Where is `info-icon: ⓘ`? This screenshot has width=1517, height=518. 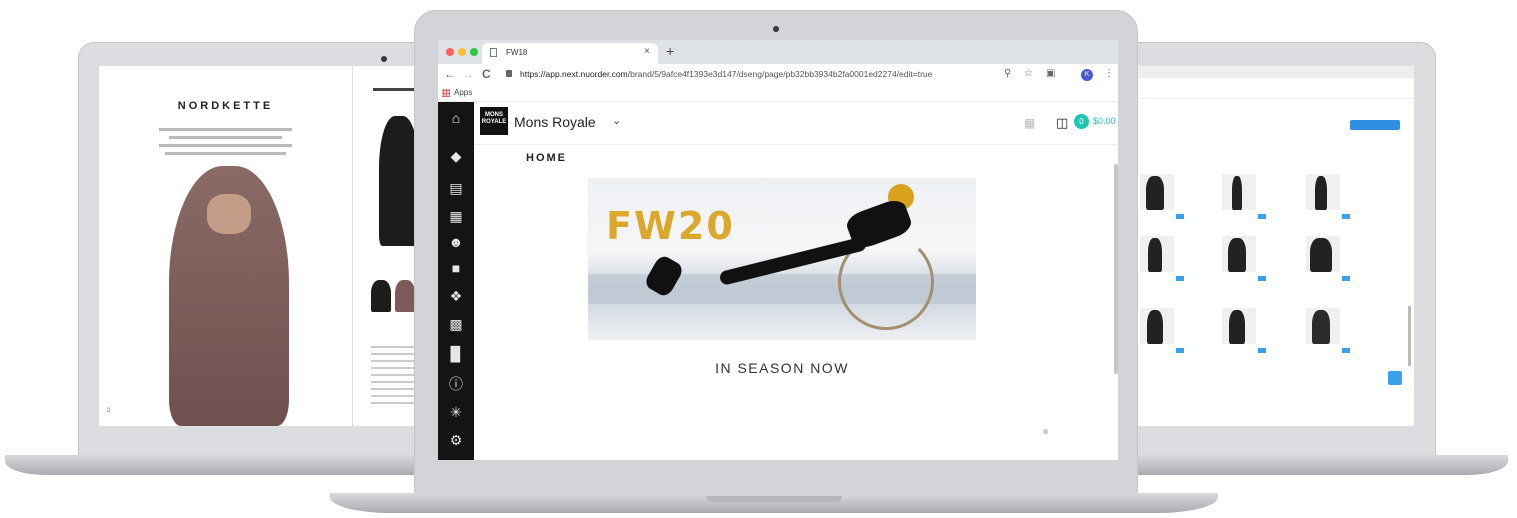
info-icon: ⓘ is located at coordinates (456, 384).